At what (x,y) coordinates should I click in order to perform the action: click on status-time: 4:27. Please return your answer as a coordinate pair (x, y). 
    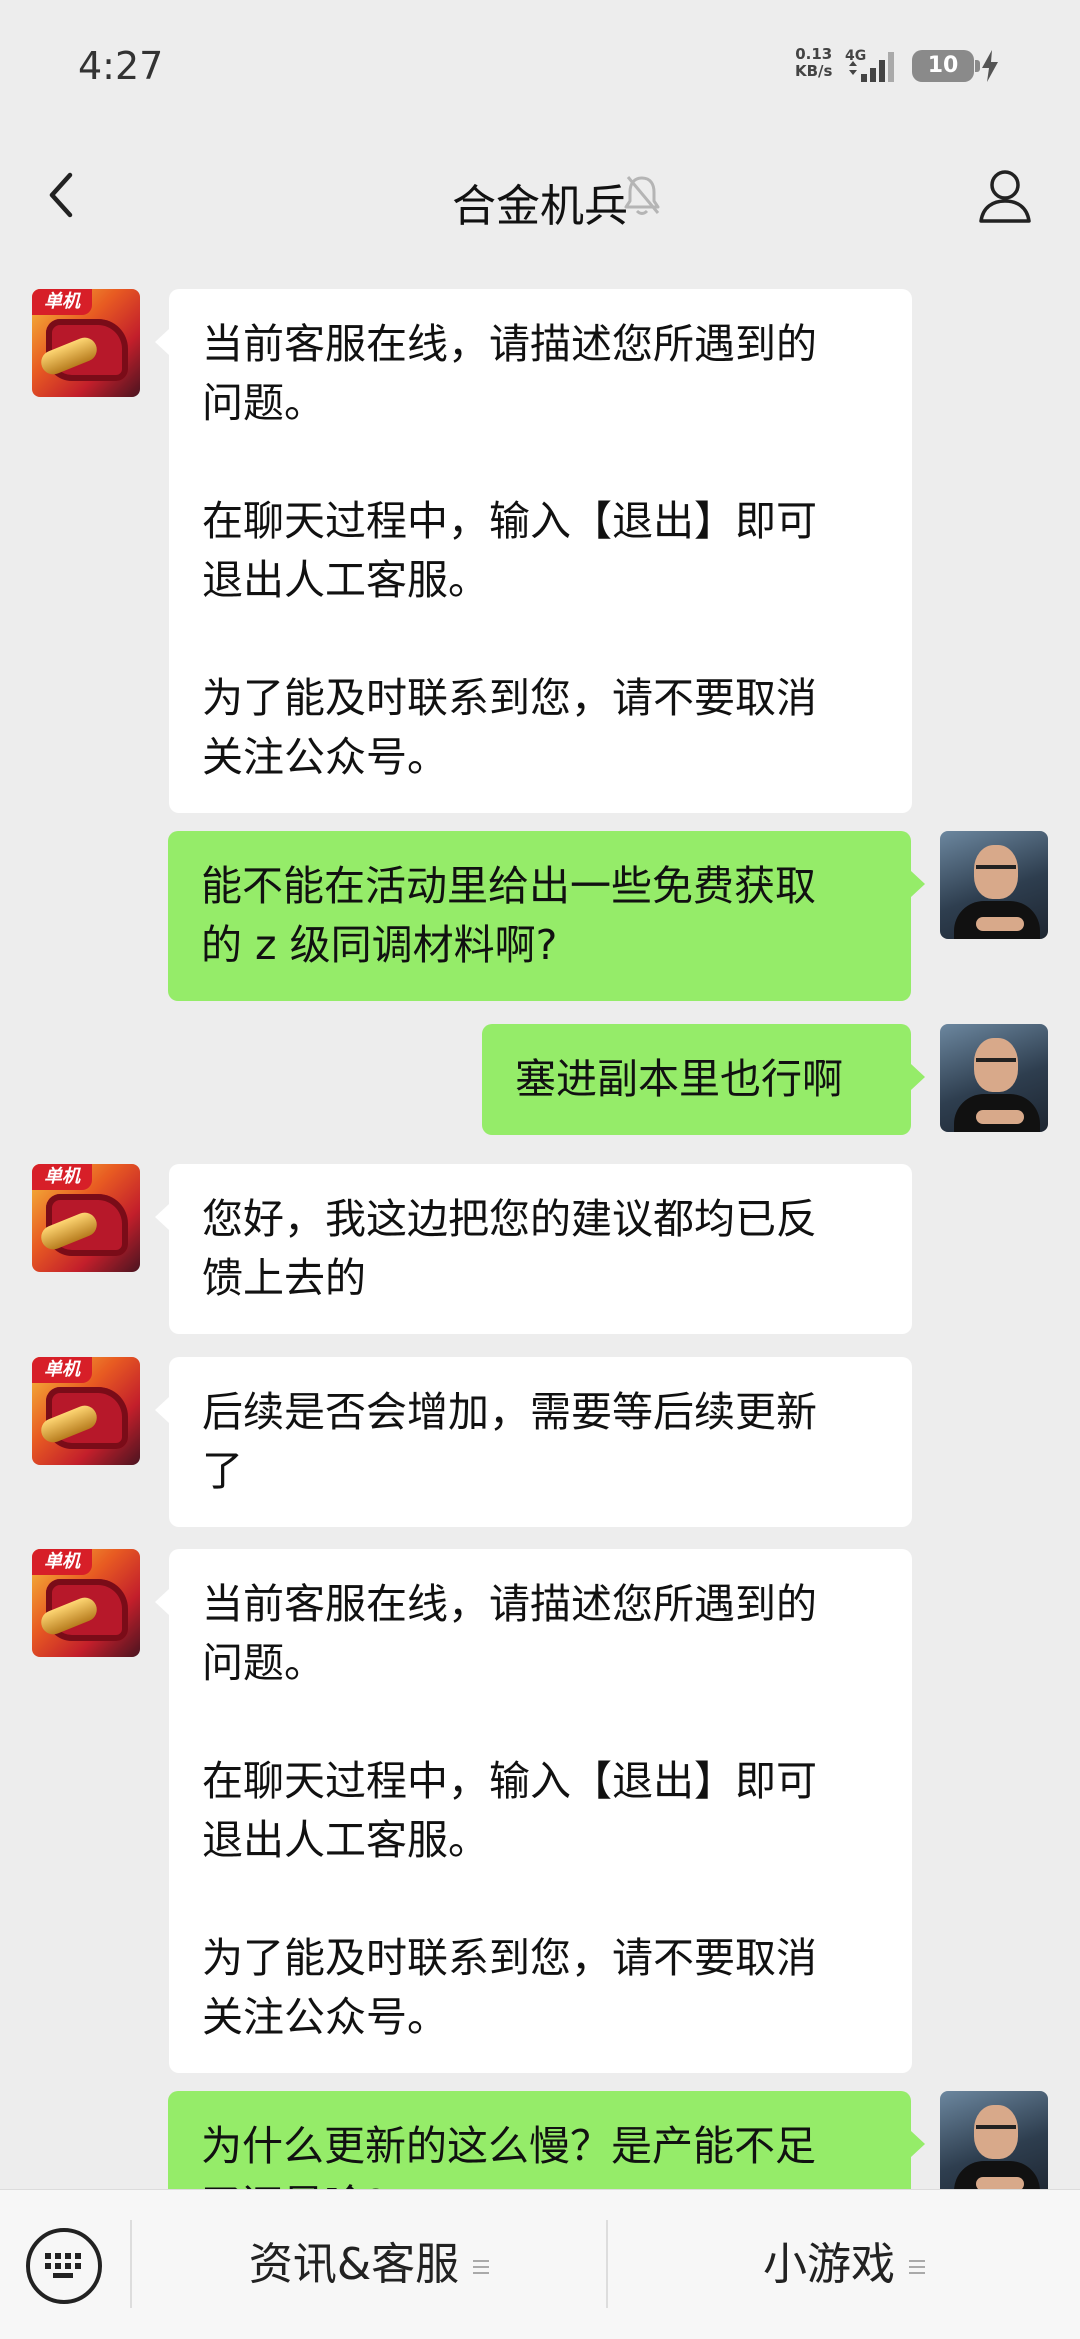
    Looking at the image, I should click on (121, 66).